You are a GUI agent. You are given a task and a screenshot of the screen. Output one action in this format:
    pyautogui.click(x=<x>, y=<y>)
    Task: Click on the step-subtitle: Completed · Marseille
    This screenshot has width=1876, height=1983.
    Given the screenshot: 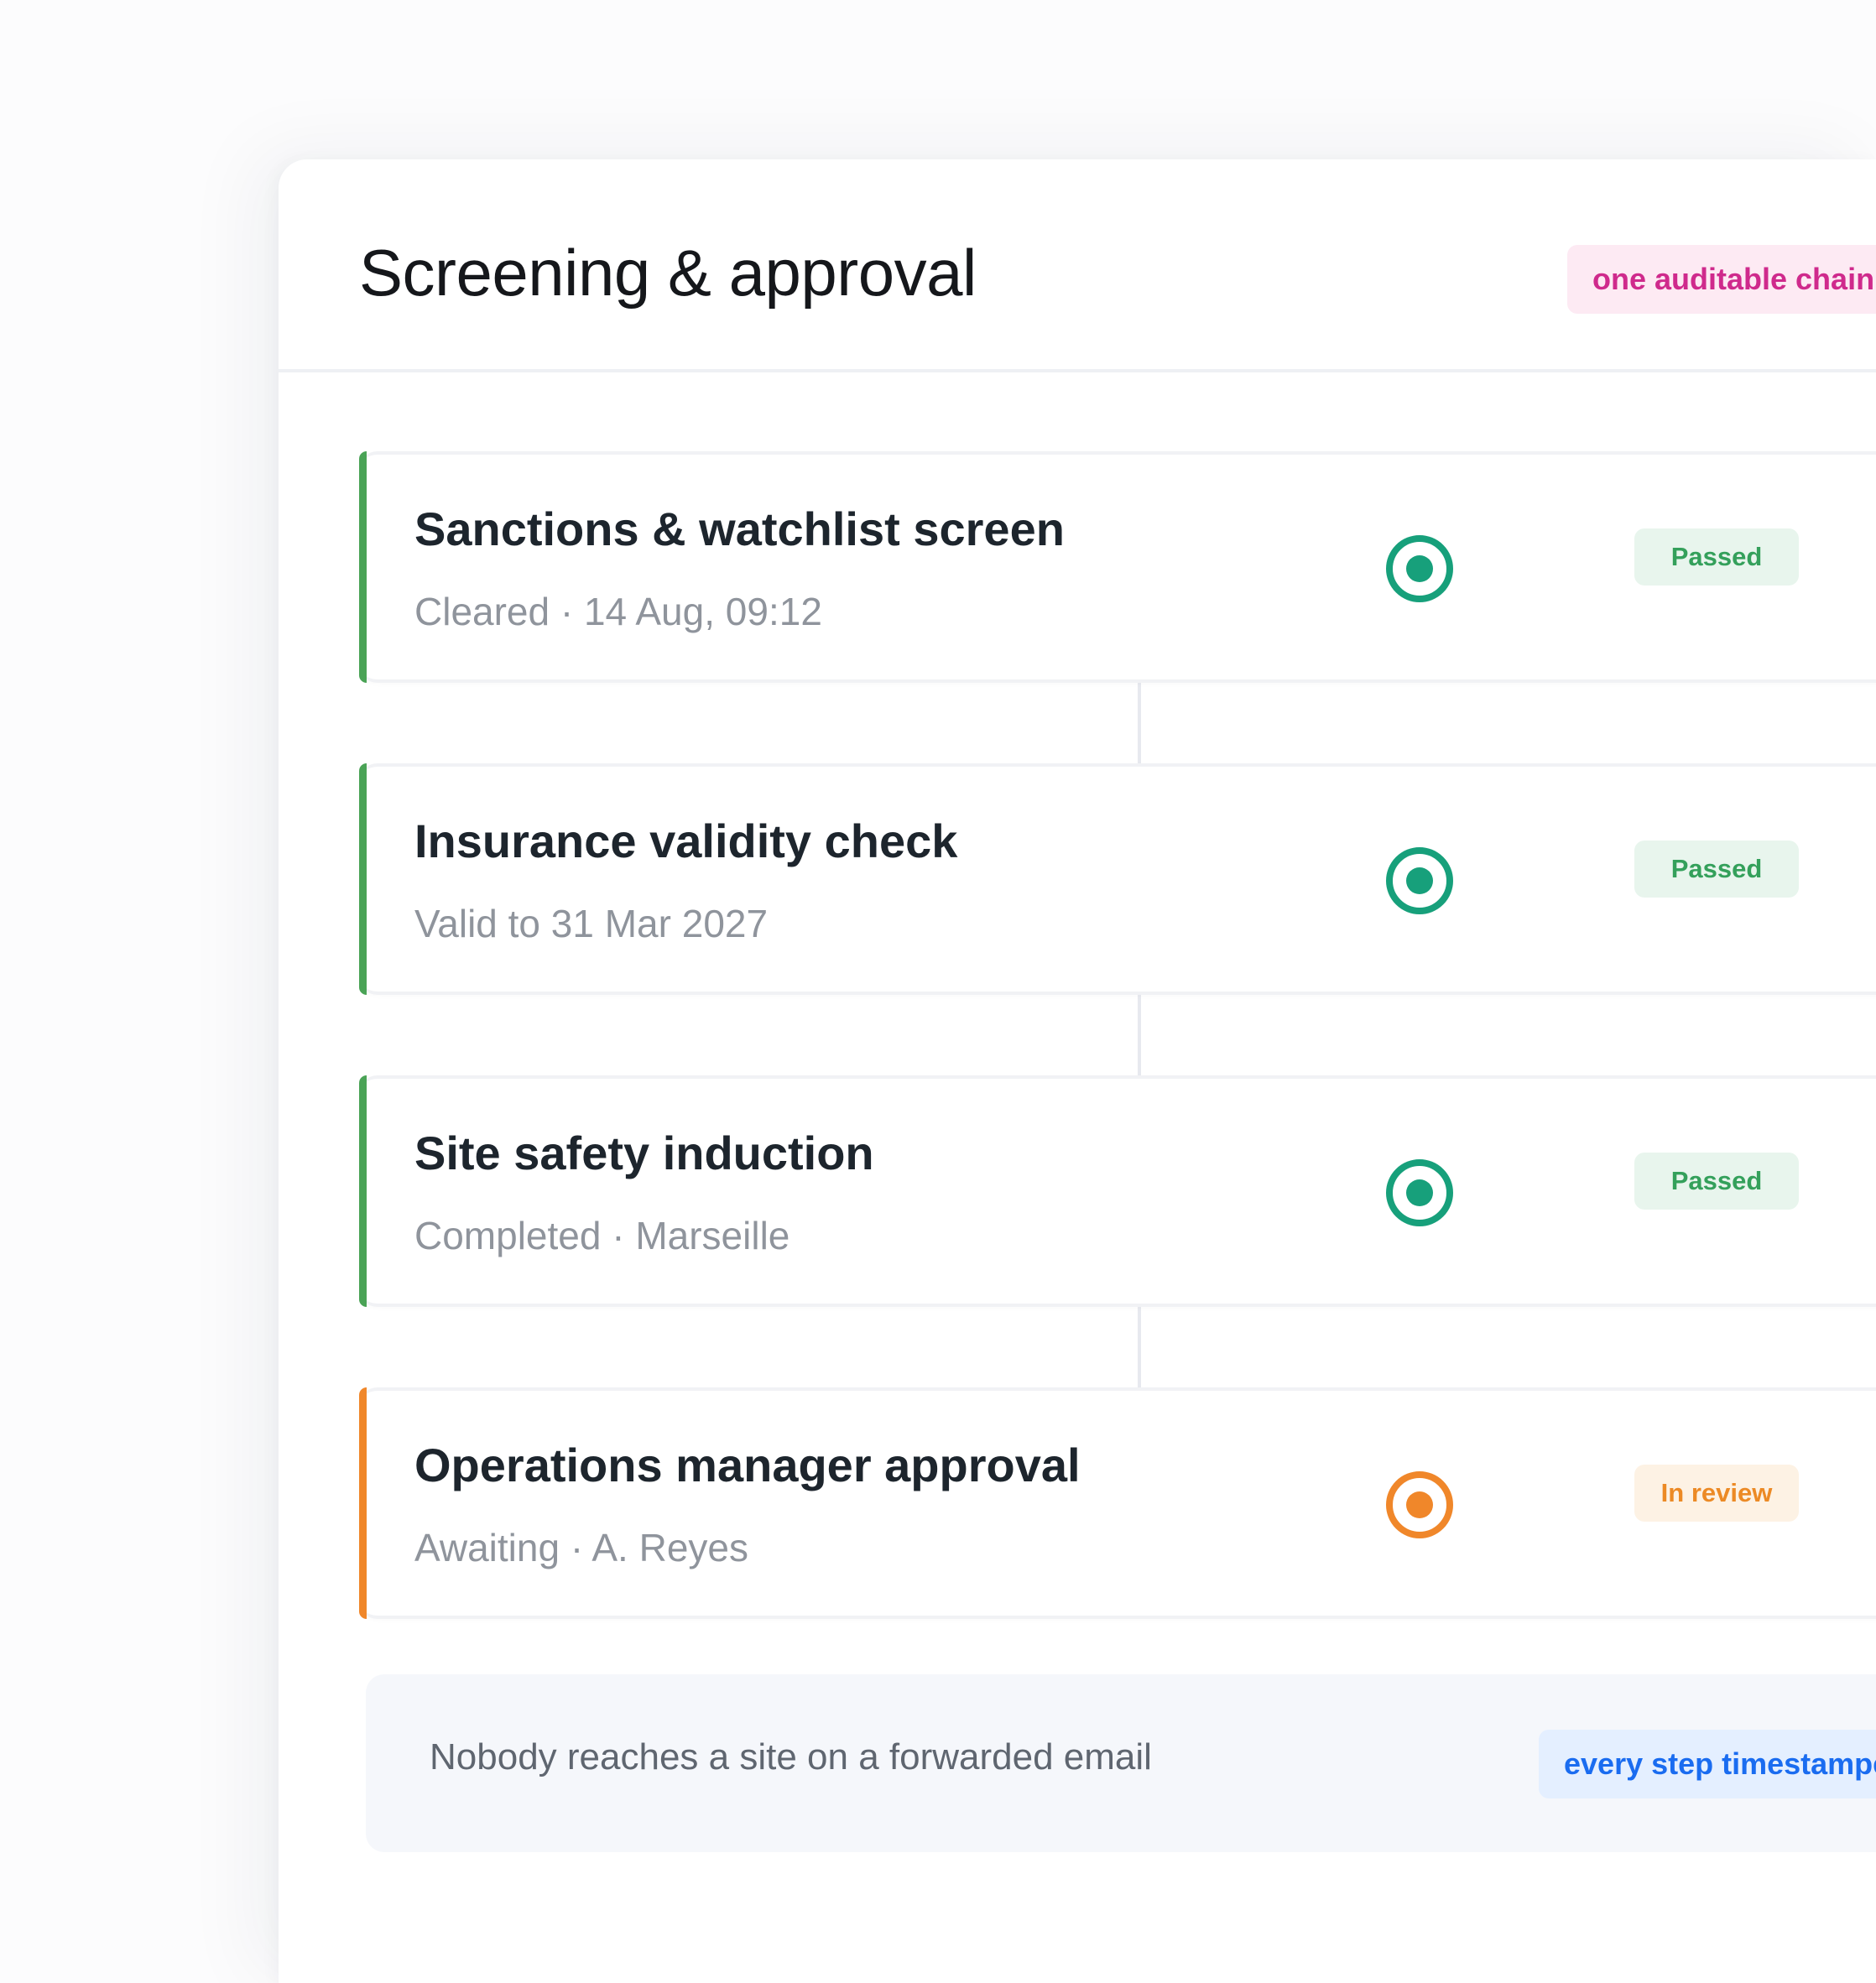 What is the action you would take?
    pyautogui.click(x=602, y=1235)
    